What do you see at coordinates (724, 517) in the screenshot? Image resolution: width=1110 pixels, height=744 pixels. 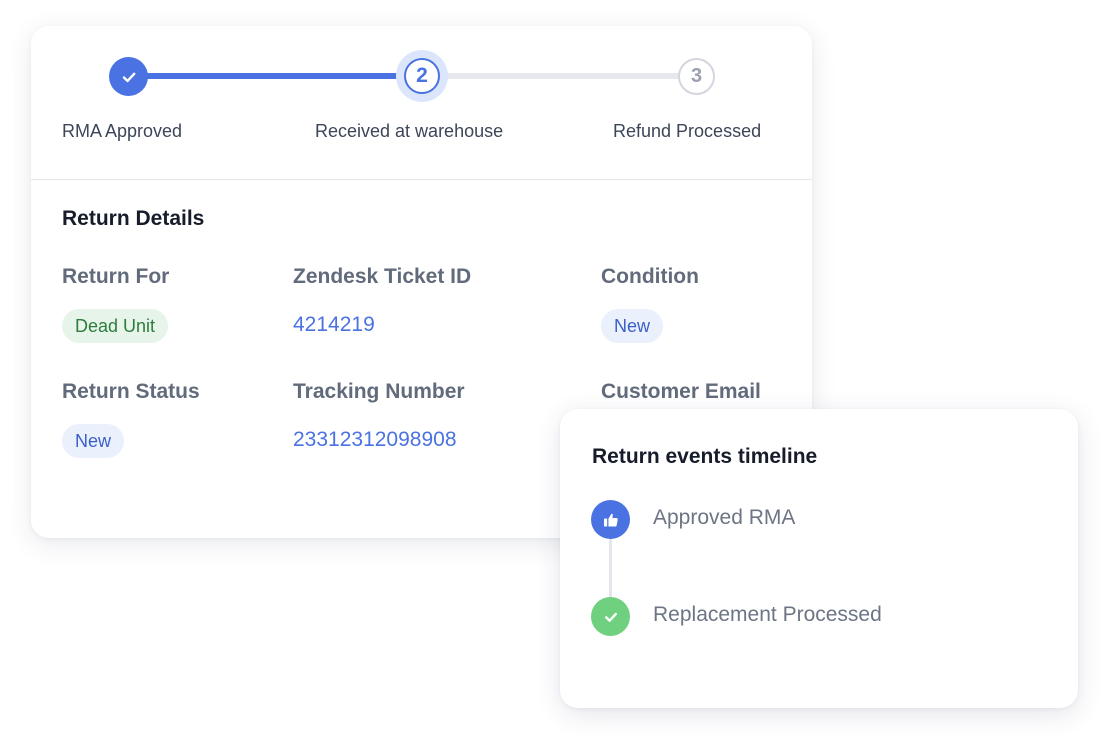 I see `timeline-event-approved-rma: Approved RMA` at bounding box center [724, 517].